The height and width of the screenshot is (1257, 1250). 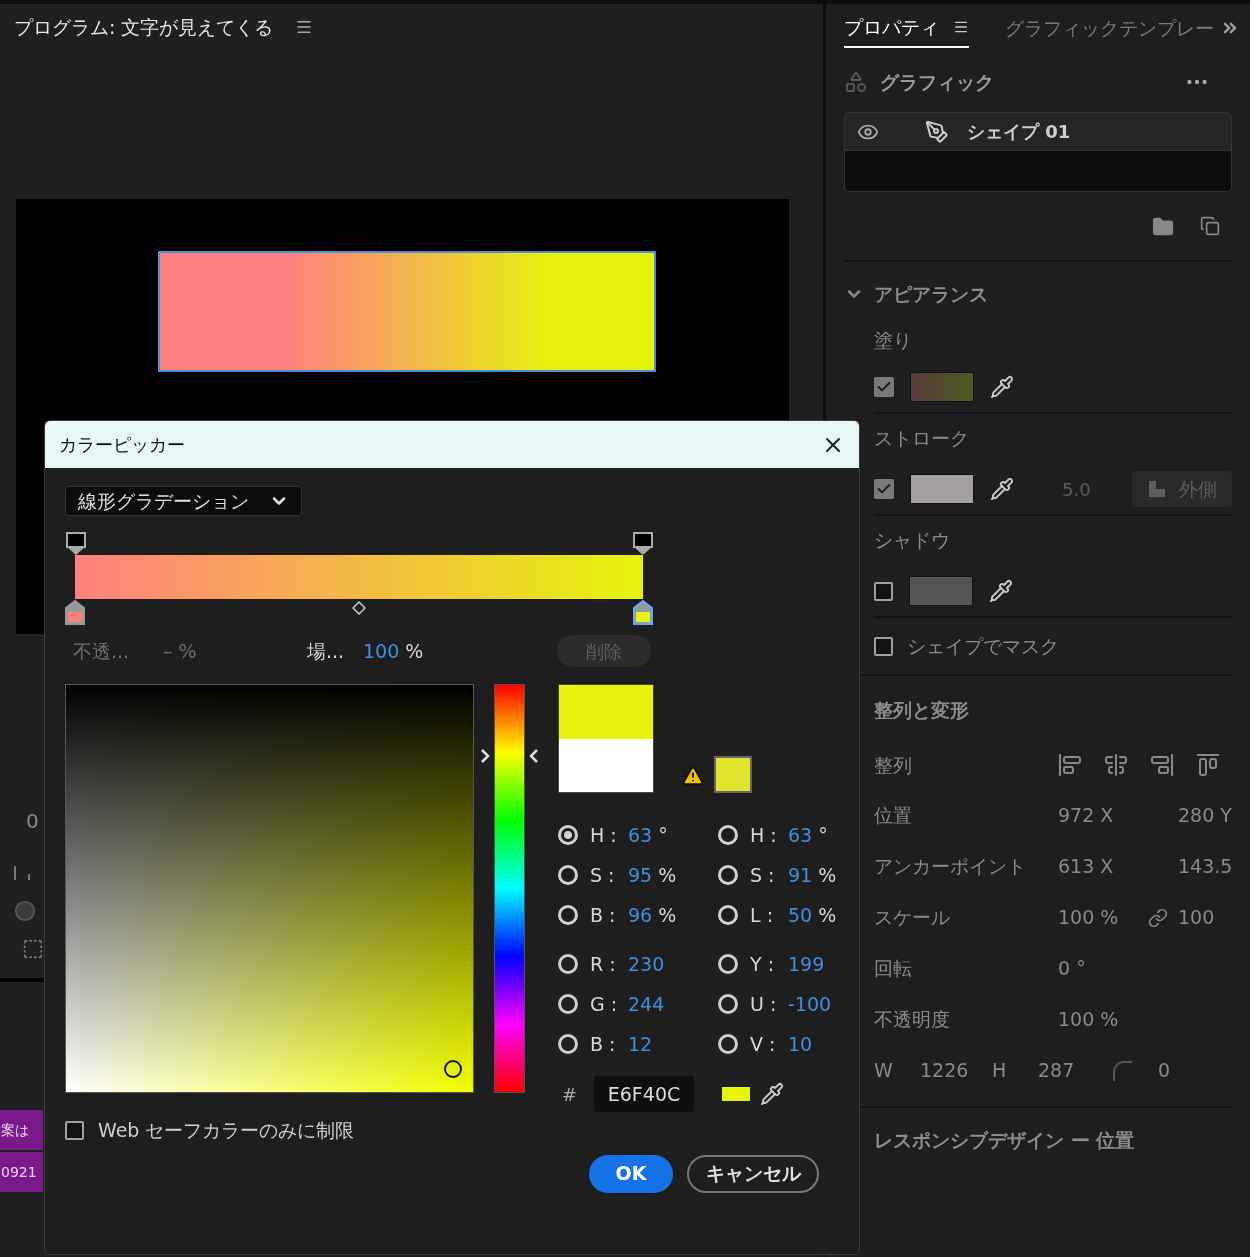 I want to click on channel-value: 199, so click(x=806, y=964).